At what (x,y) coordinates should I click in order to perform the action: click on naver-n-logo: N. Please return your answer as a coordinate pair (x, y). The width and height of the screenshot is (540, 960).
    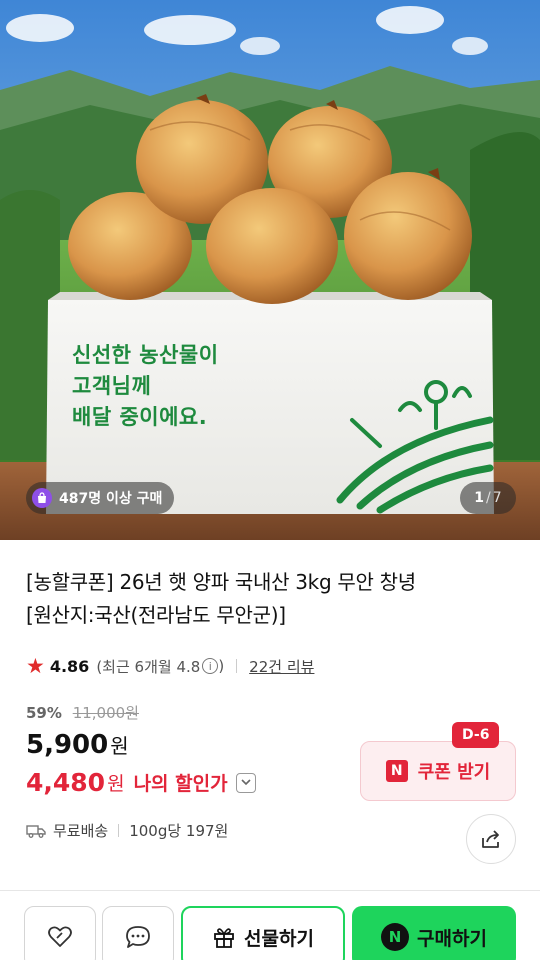
    Looking at the image, I should click on (396, 771).